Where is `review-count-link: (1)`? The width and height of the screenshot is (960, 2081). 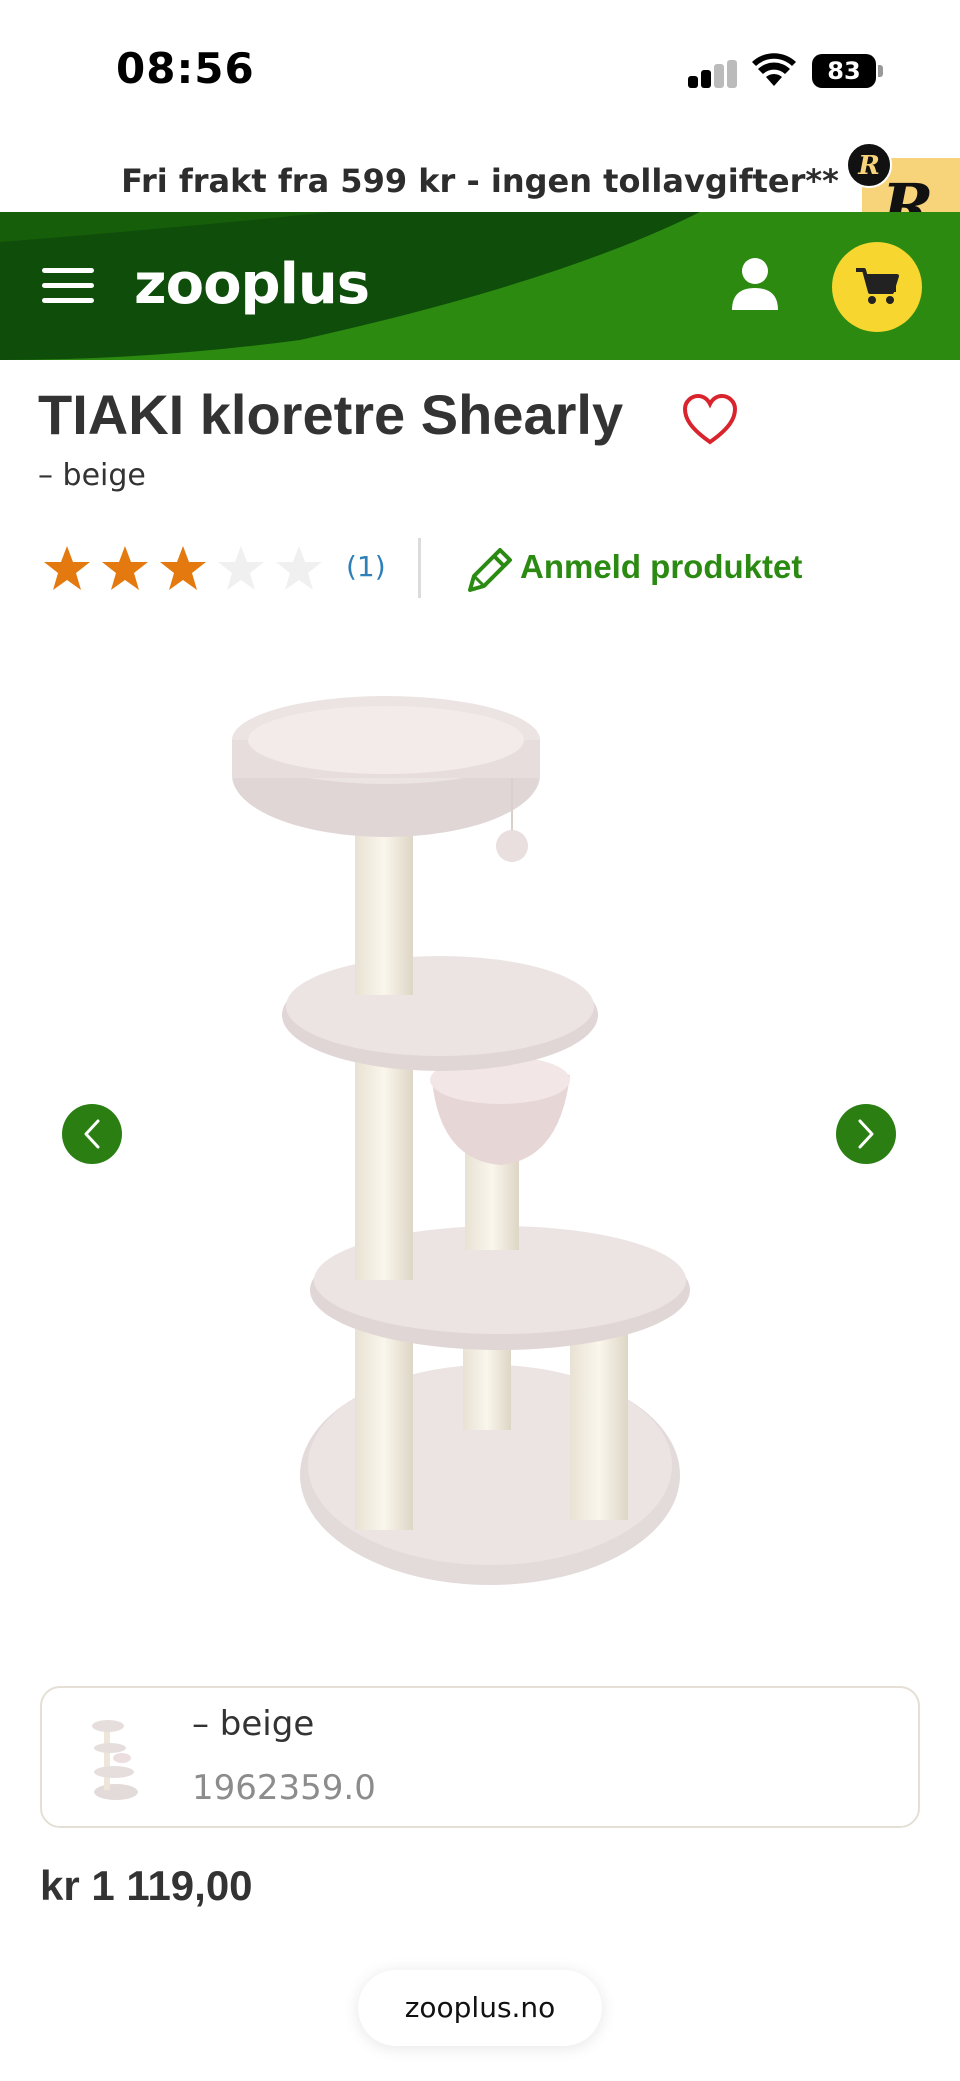
review-count-link: (1) is located at coordinates (366, 566).